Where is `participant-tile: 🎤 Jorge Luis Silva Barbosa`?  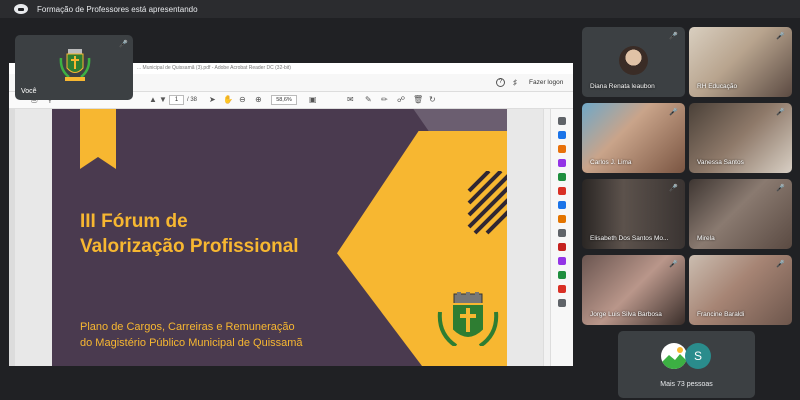
participant-tile: 🎤 Jorge Luis Silva Barbosa is located at coordinates (633, 290).